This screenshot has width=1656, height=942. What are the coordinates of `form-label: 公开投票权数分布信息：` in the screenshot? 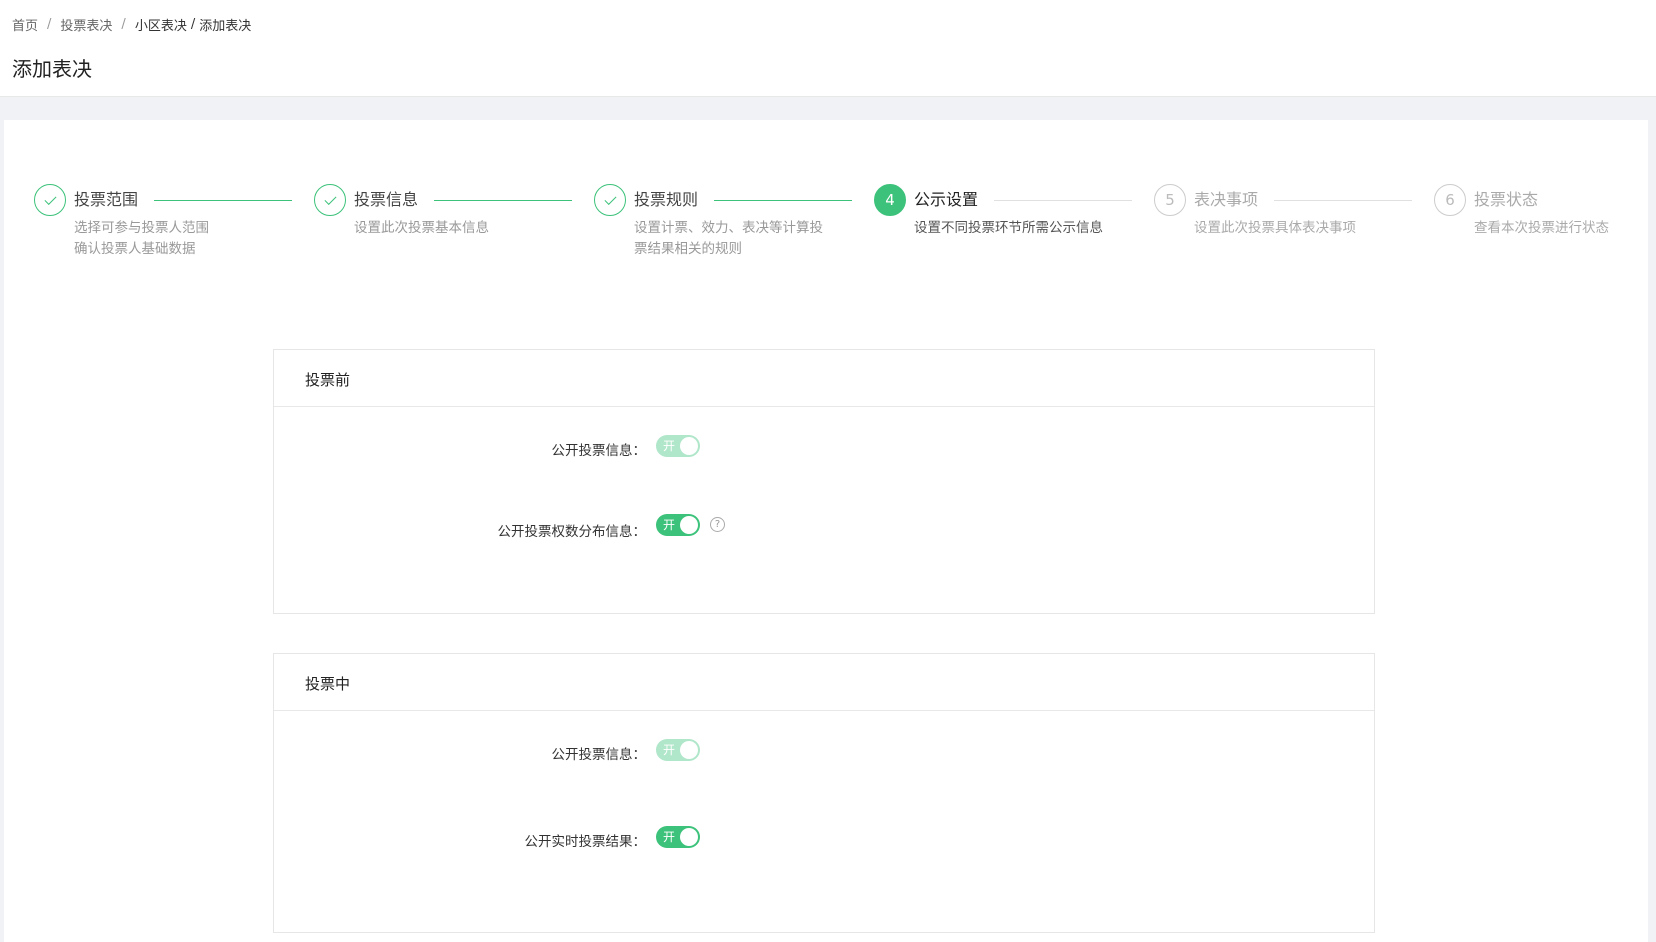 It's located at (572, 532).